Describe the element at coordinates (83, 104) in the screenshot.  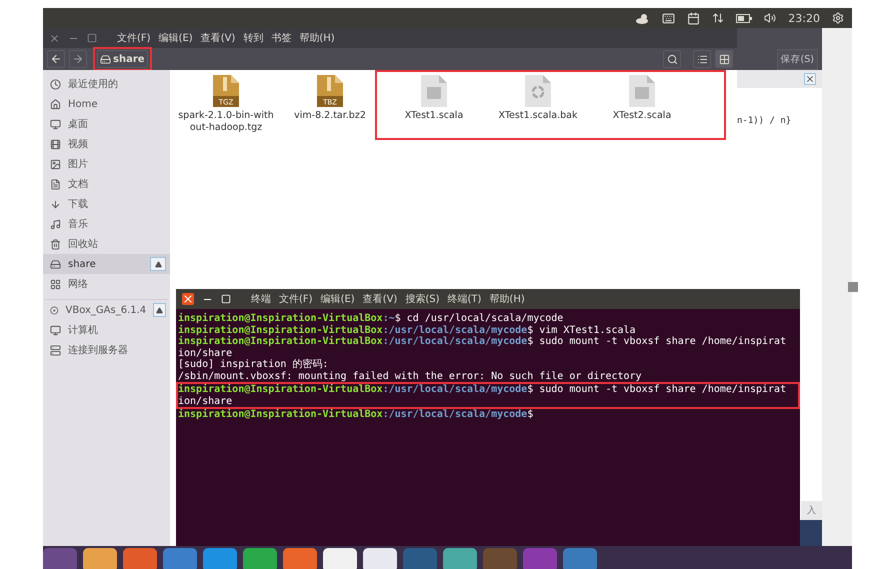
I see `sidebar-label: Home` at that location.